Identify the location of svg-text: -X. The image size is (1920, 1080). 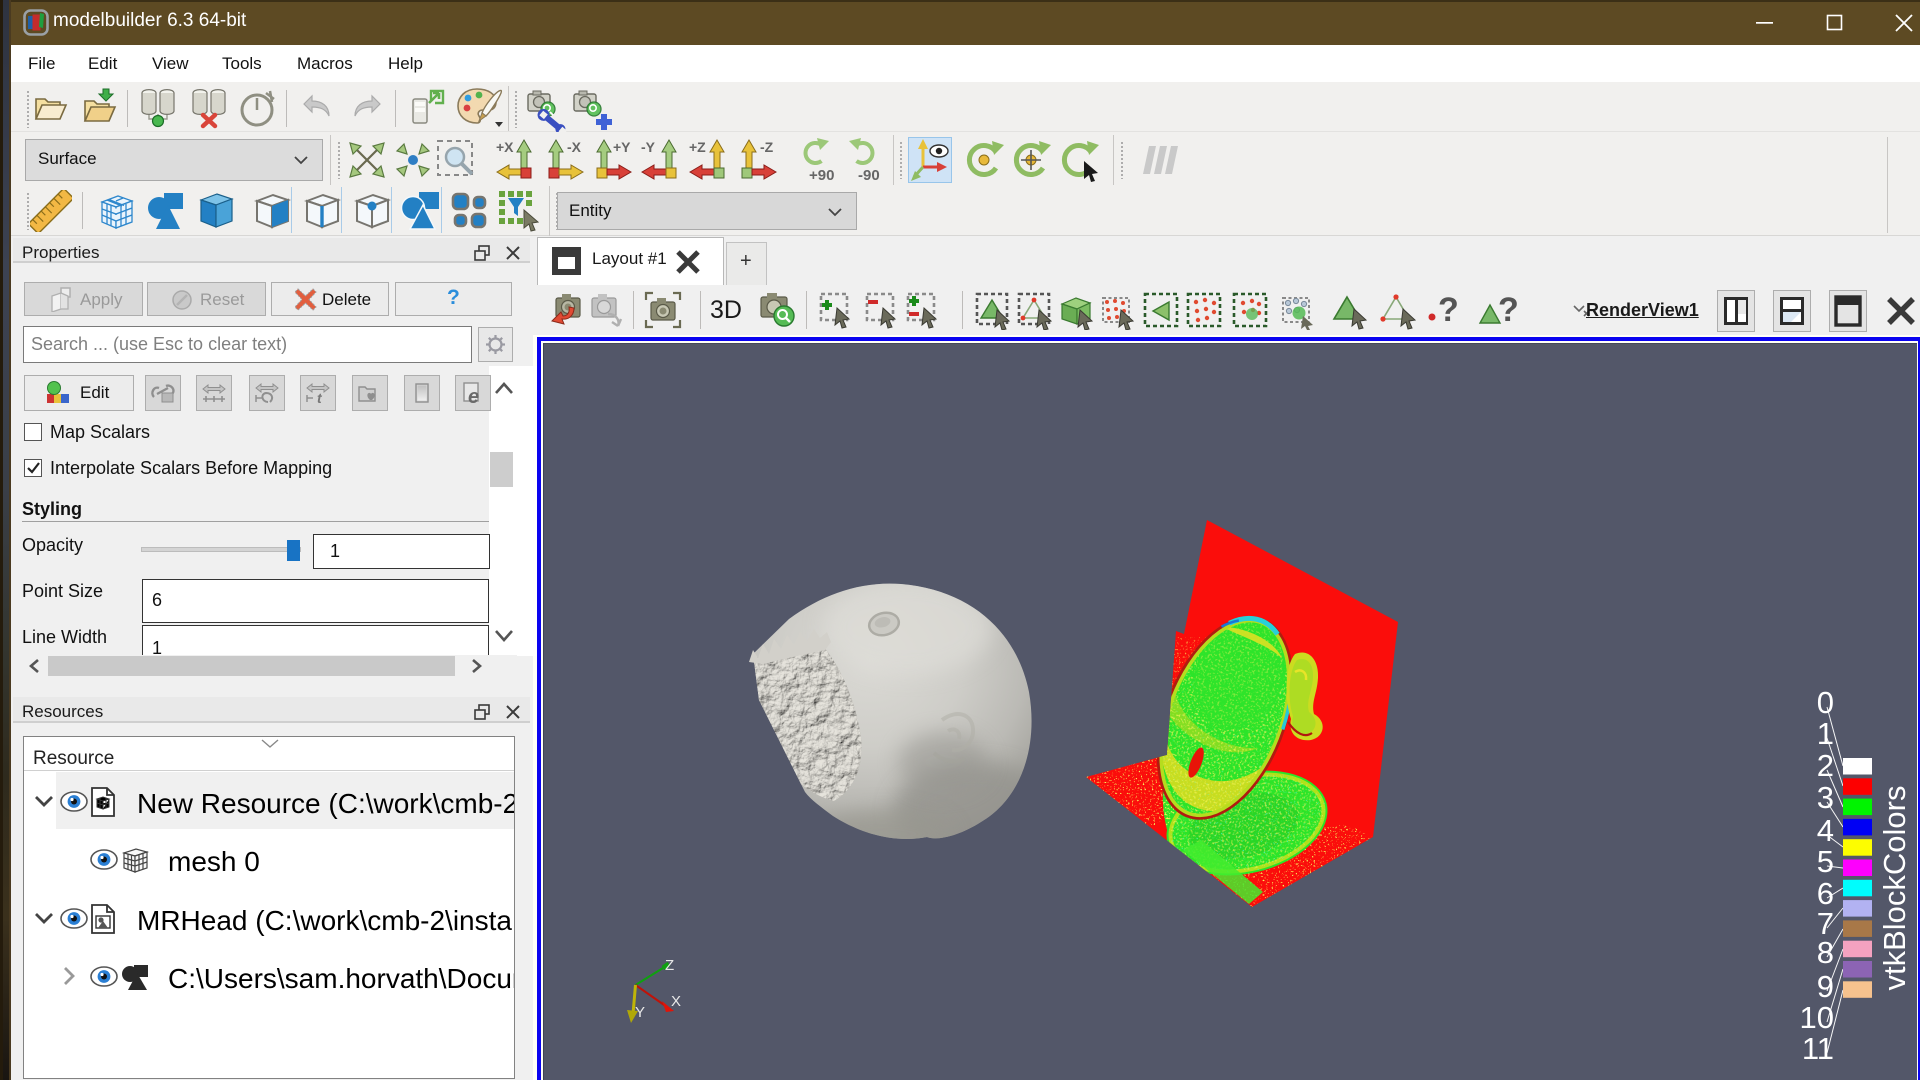
(574, 147).